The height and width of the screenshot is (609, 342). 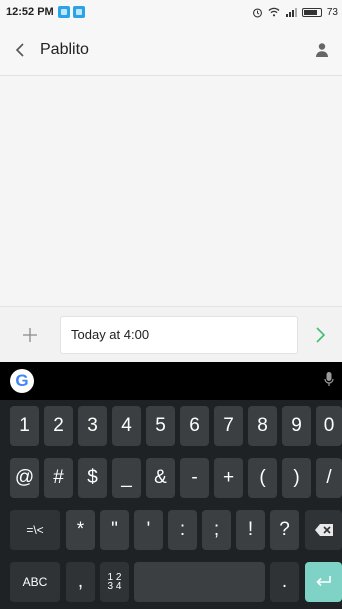 What do you see at coordinates (329, 478) in the screenshot?
I see `key-slash: /` at bounding box center [329, 478].